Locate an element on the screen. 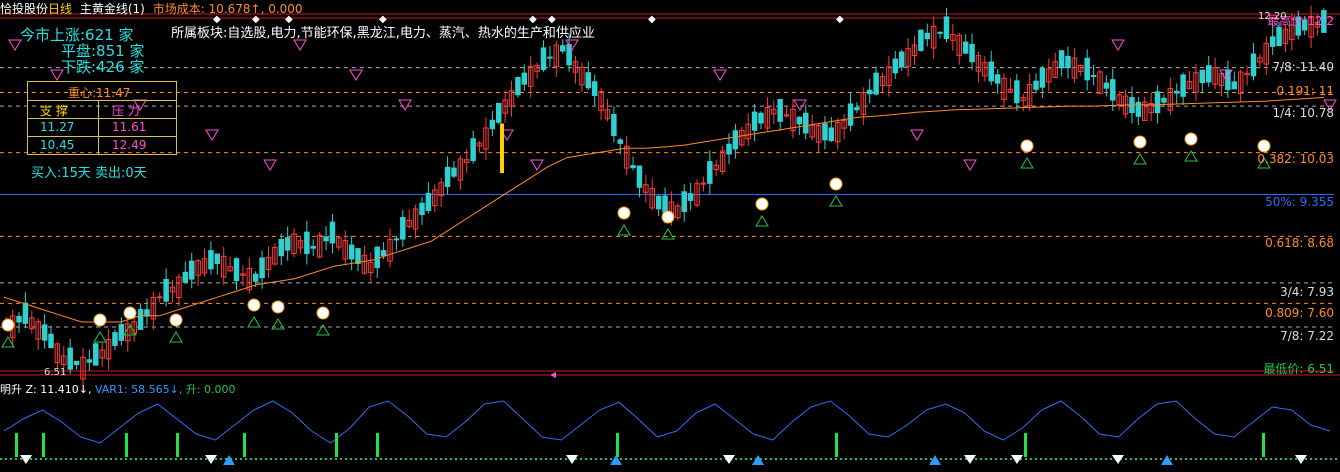 This screenshot has width=1340, height=472. level-78: 7/8: 11.40 is located at coordinates (1303, 67).